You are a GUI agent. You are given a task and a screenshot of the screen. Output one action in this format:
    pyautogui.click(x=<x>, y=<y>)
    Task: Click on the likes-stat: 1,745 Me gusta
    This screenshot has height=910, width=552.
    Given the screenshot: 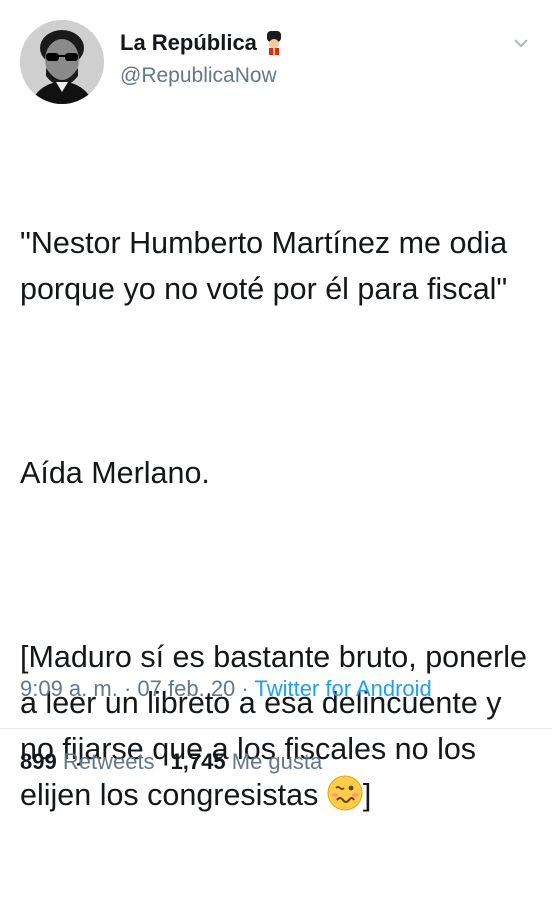 What is the action you would take?
    pyautogui.click(x=247, y=761)
    